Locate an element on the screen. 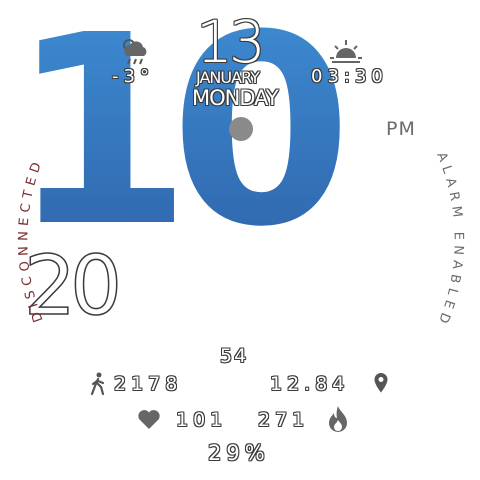 The width and height of the screenshot is (480, 480). disconnected-label: DISCONNECTED is located at coordinates (28, 240).